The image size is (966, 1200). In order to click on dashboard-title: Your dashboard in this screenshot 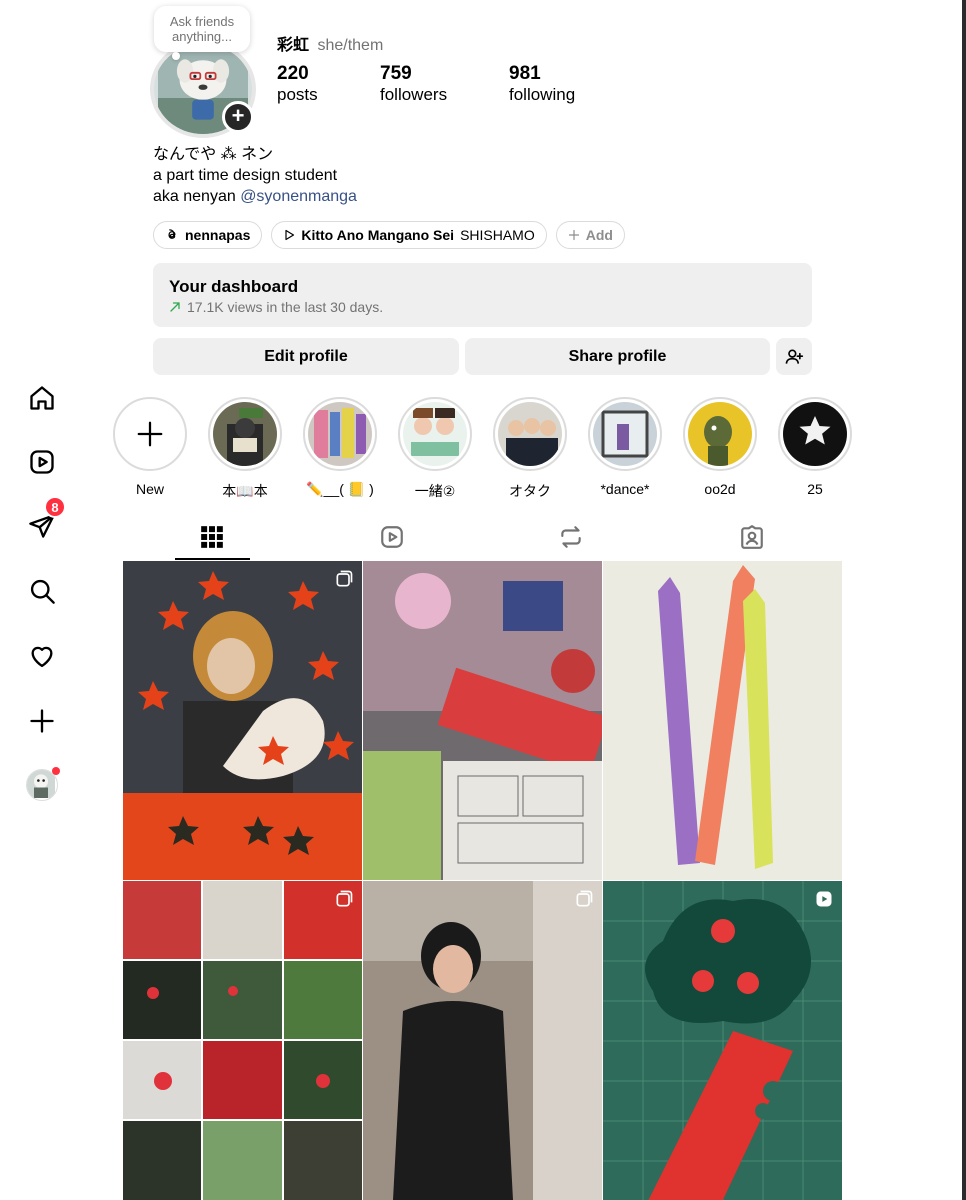, I will do `click(234, 286)`.